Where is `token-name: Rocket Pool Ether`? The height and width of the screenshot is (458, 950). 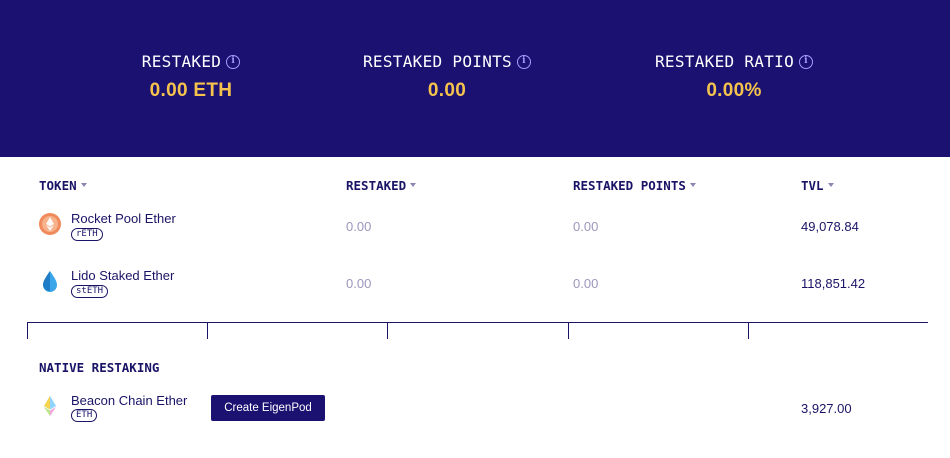
token-name: Rocket Pool Ether is located at coordinates (123, 218).